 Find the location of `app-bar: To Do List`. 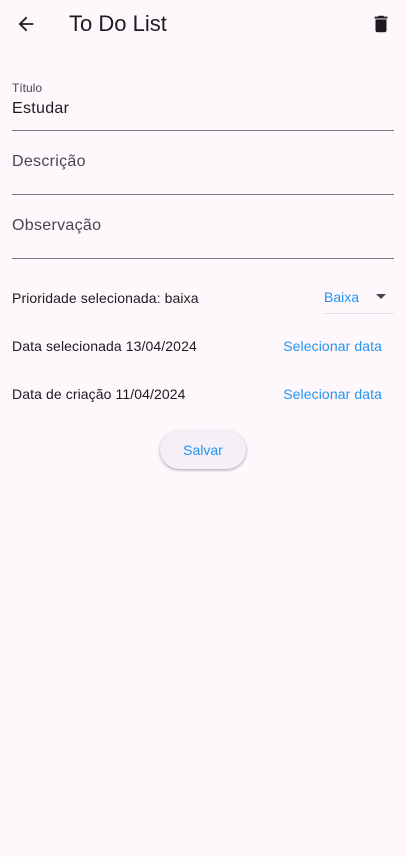

app-bar: To Do List is located at coordinates (203, 24).